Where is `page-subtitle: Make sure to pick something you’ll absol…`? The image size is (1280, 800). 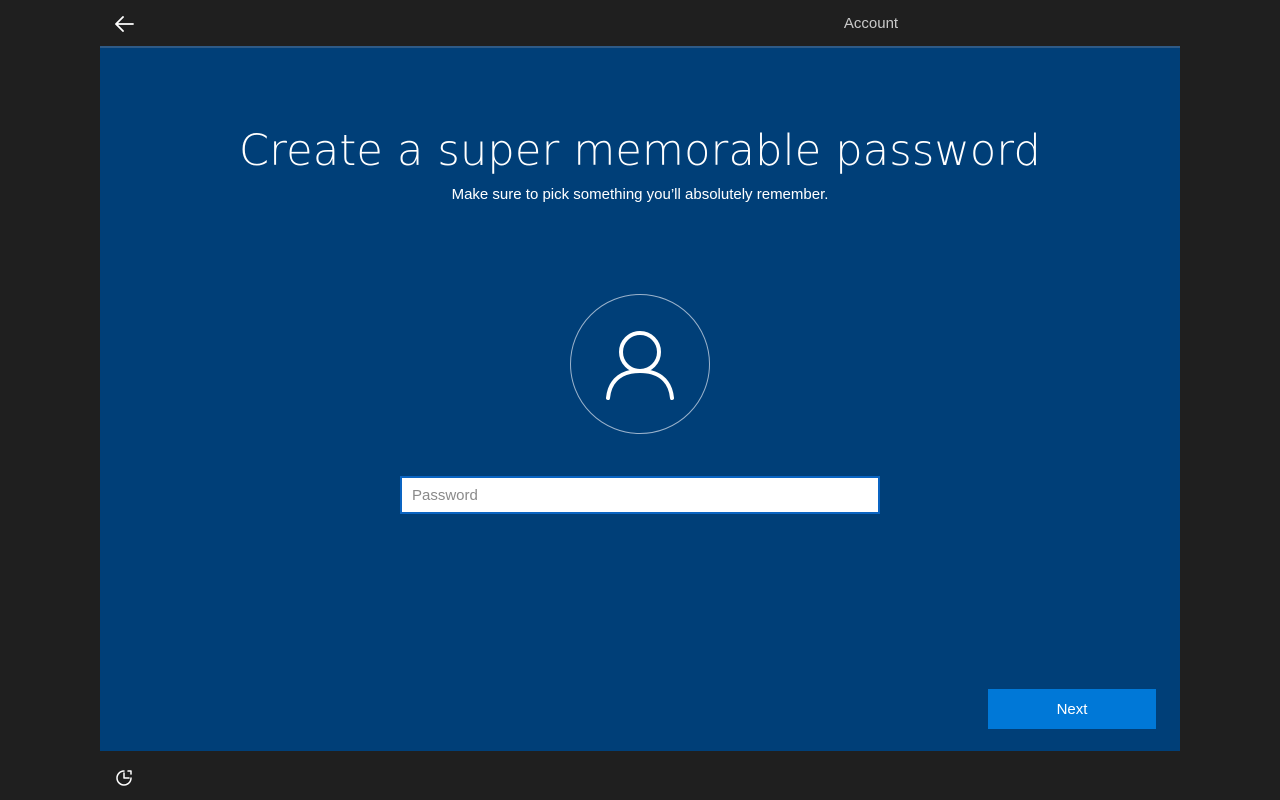
page-subtitle: Make sure to pick something you’ll absol… is located at coordinates (640, 194).